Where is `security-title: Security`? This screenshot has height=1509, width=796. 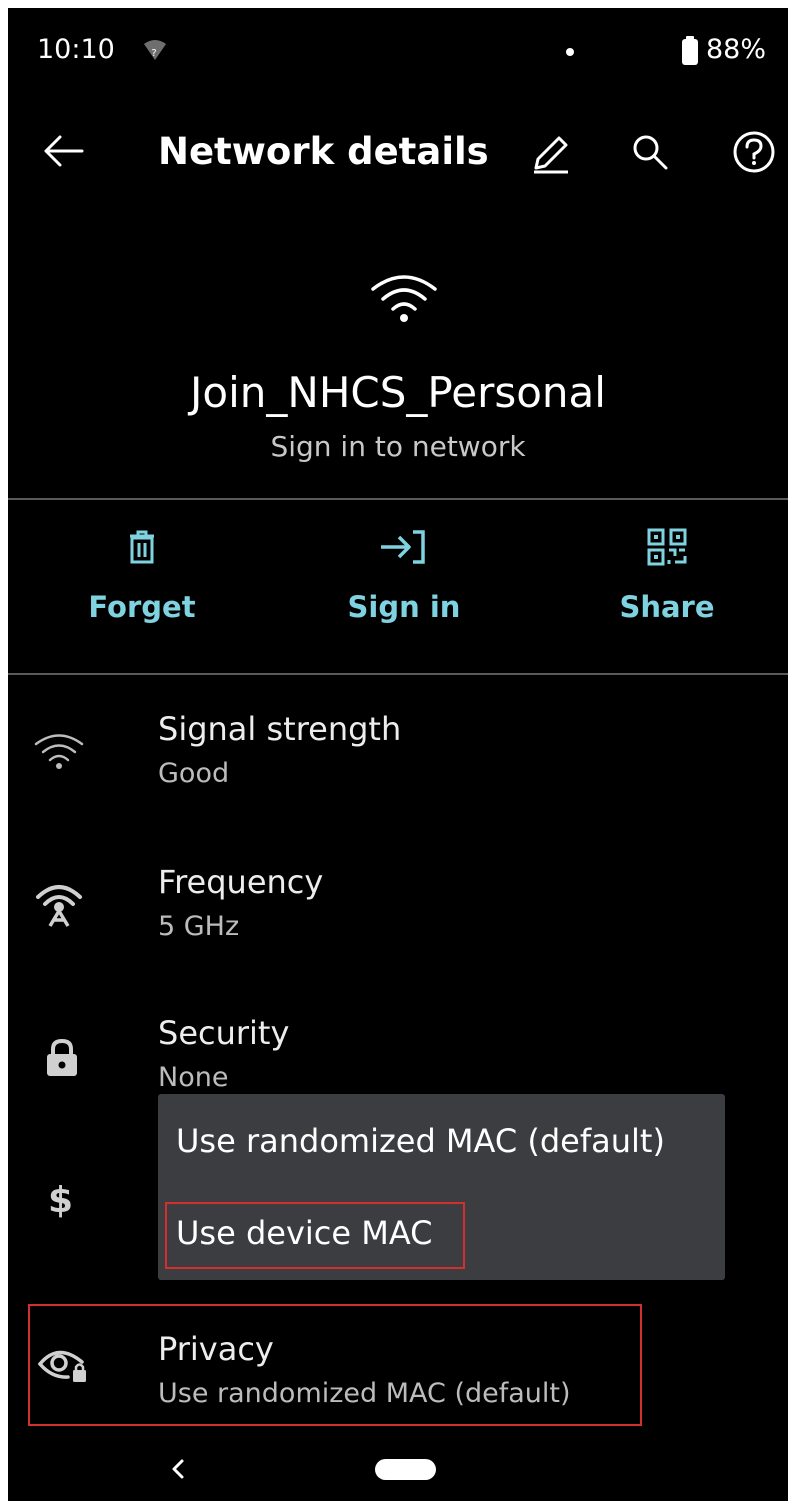 security-title: Security is located at coordinates (224, 1033).